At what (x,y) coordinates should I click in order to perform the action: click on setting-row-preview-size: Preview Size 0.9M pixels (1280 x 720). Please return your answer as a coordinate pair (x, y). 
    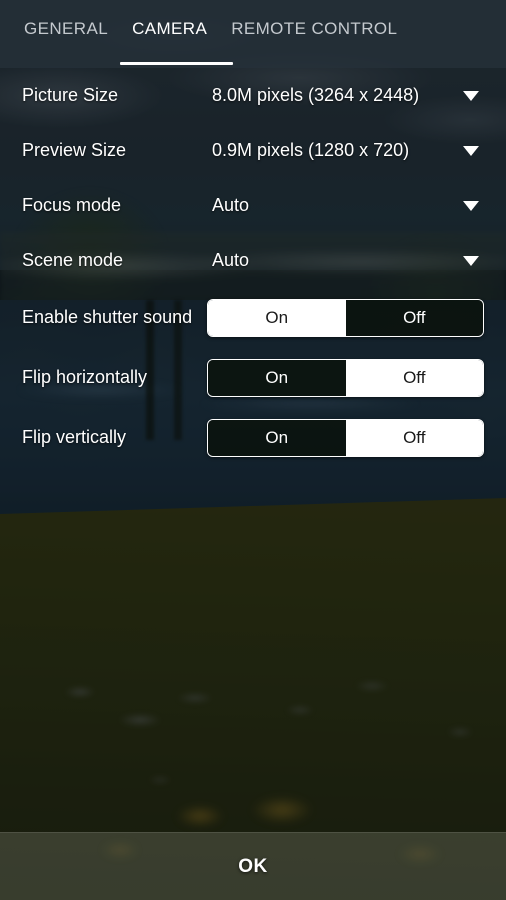
    Looking at the image, I should click on (253, 150).